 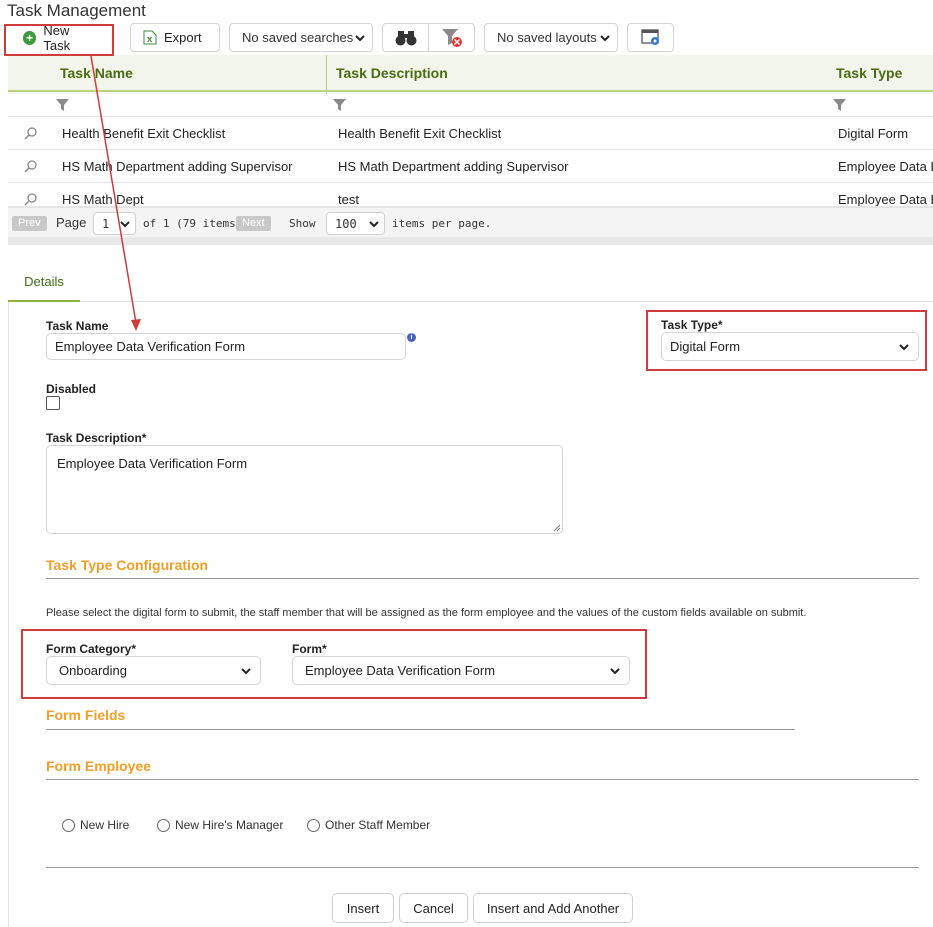 I want to click on details-tabbar: Details, so click(x=470, y=283).